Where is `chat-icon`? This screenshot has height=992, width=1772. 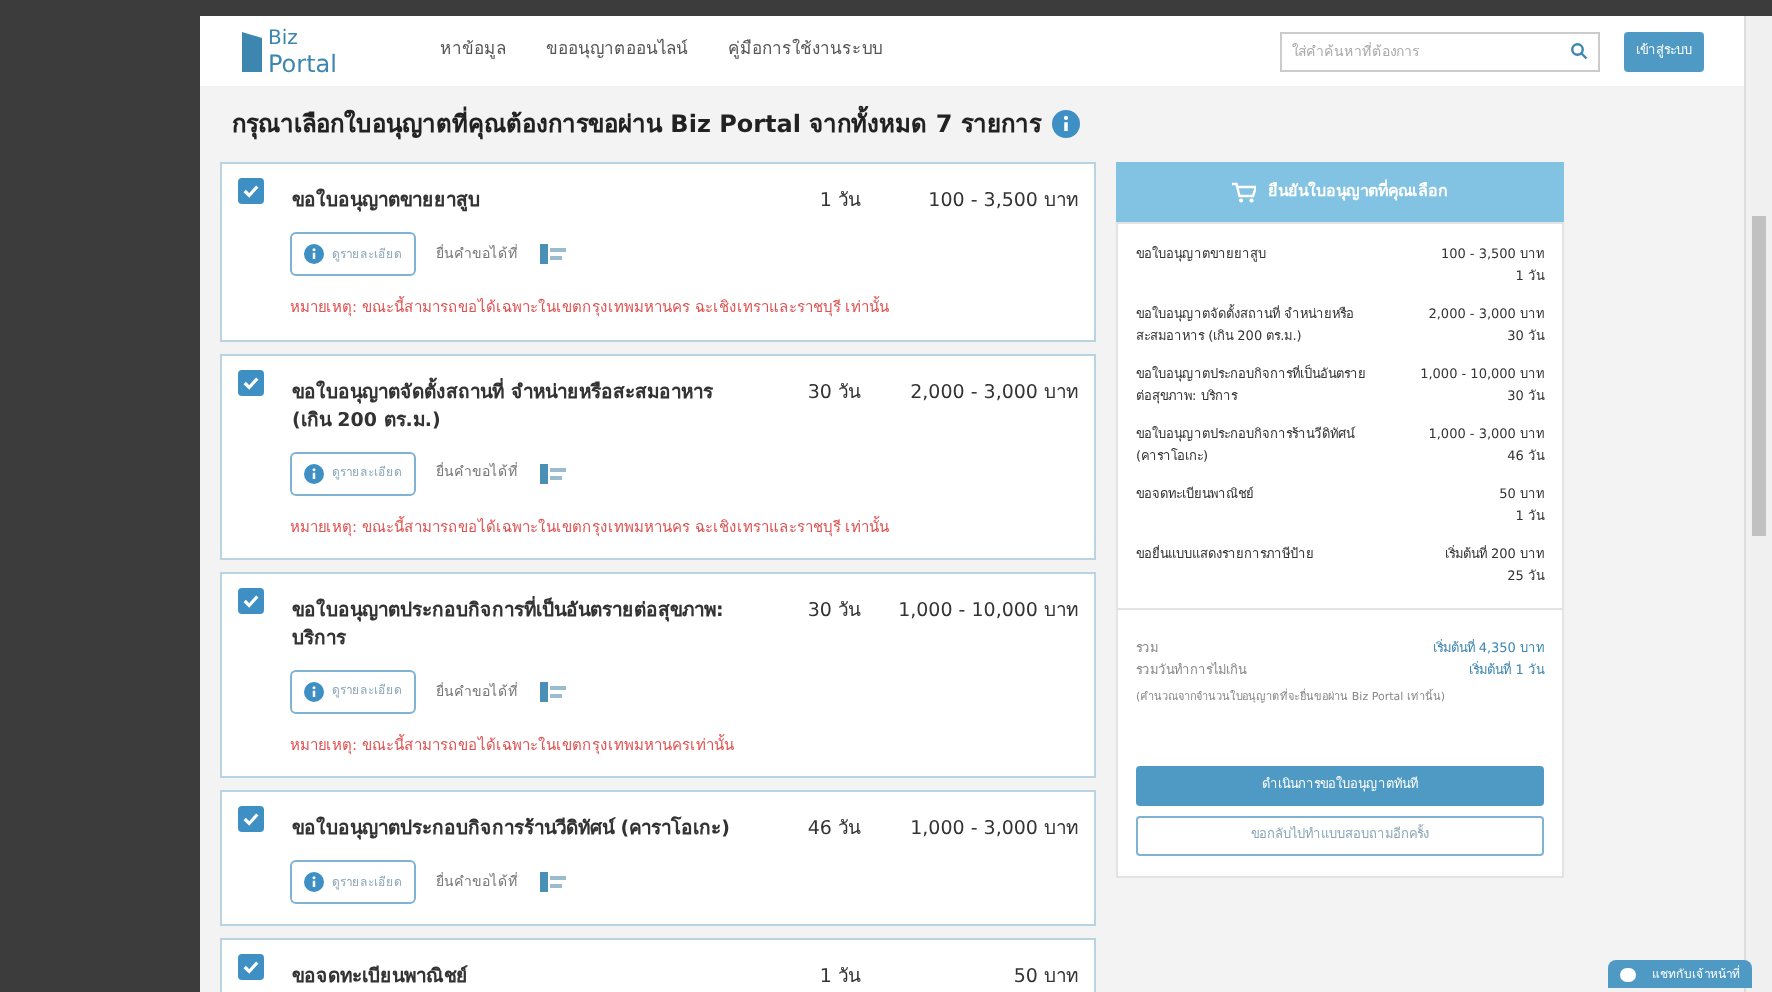 chat-icon is located at coordinates (1628, 974).